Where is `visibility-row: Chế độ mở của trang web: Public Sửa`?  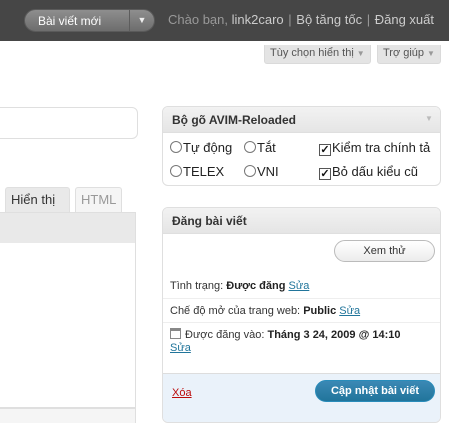
visibility-row: Chế độ mở của trang web: Public Sửa is located at coordinates (301, 311).